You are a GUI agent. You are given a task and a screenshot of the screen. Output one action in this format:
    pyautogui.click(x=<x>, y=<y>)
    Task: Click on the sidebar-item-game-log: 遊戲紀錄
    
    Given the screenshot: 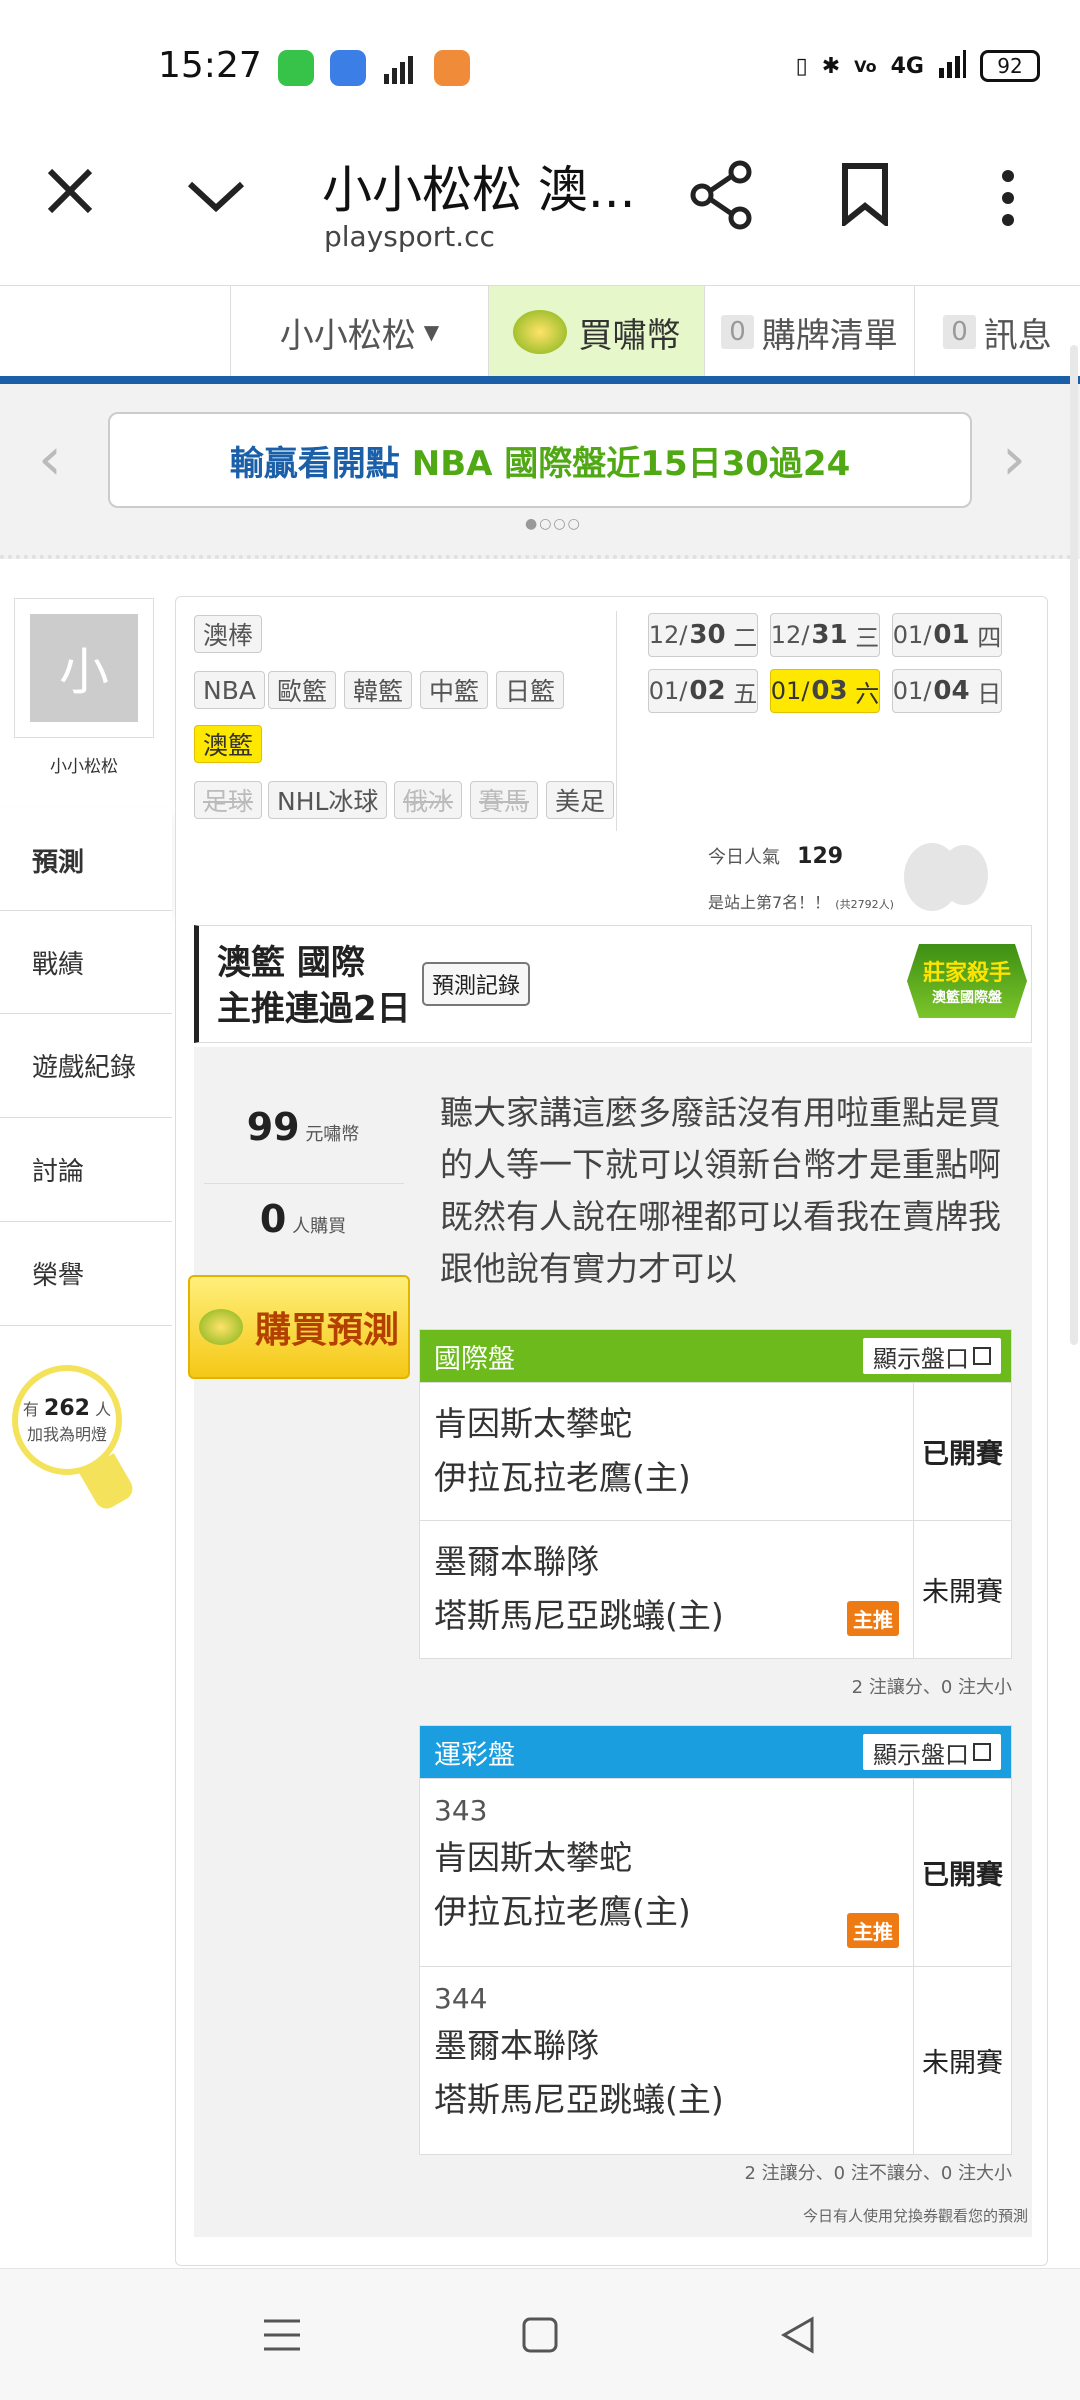 What is the action you would take?
    pyautogui.click(x=86, y=1066)
    